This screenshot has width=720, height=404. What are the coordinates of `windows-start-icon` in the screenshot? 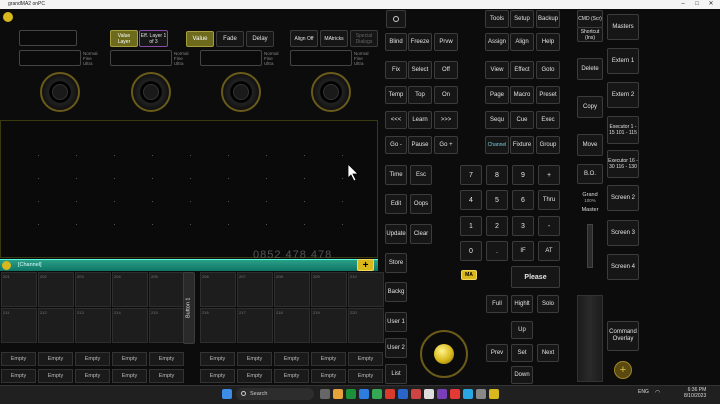 It's located at (227, 394).